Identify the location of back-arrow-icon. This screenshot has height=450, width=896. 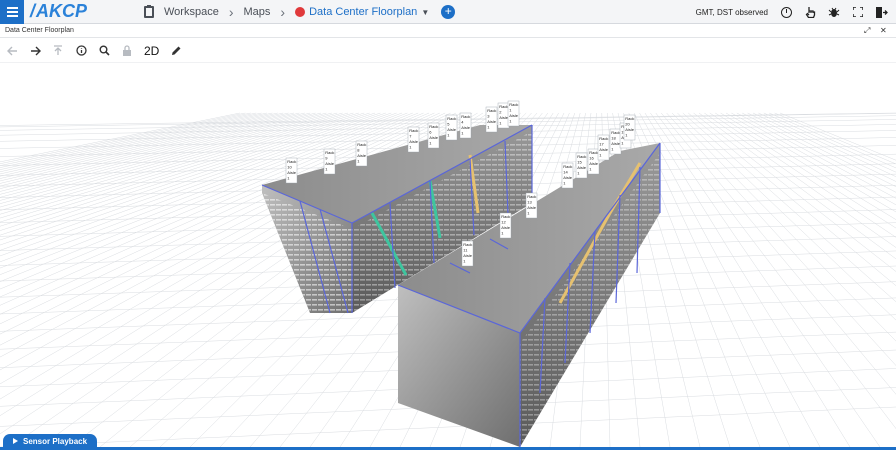
(12, 51).